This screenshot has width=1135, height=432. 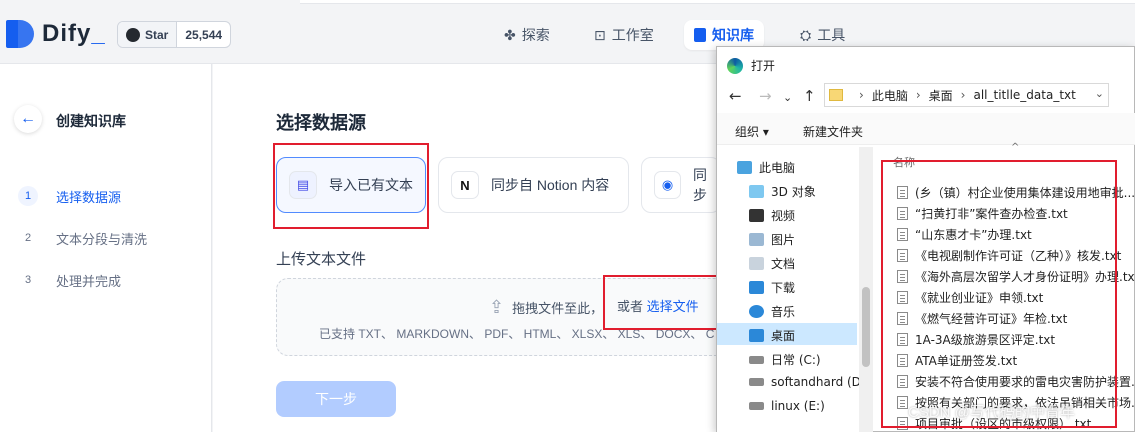 I want to click on music-icon, so click(x=756, y=311).